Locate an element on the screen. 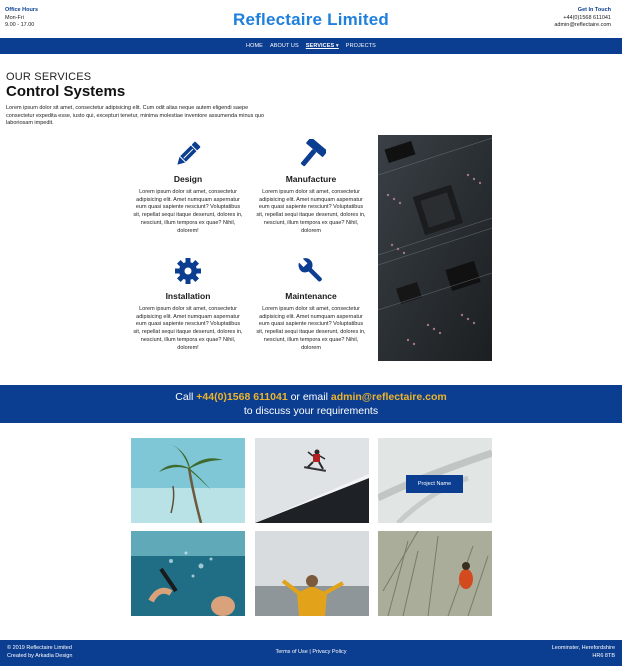  hammer-icon is located at coordinates (313, 153).